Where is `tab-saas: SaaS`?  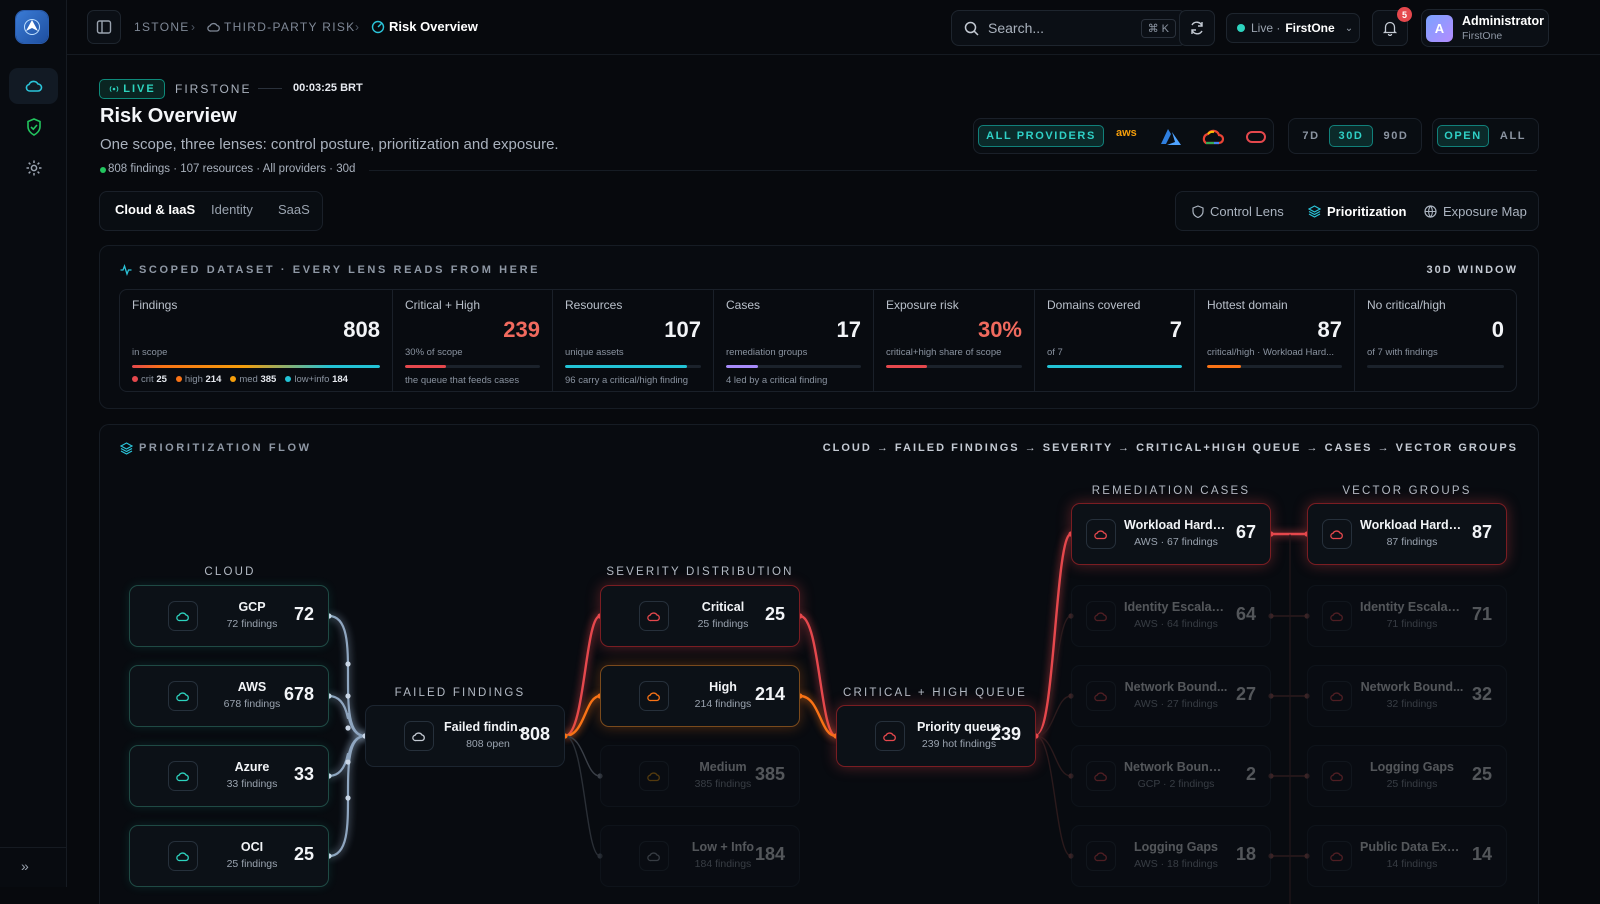
tab-saas: SaaS is located at coordinates (294, 209).